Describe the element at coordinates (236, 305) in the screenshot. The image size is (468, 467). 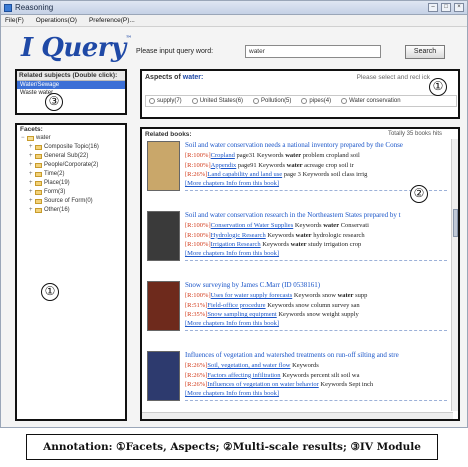
I see `chapter-link: Field-office procedure` at that location.